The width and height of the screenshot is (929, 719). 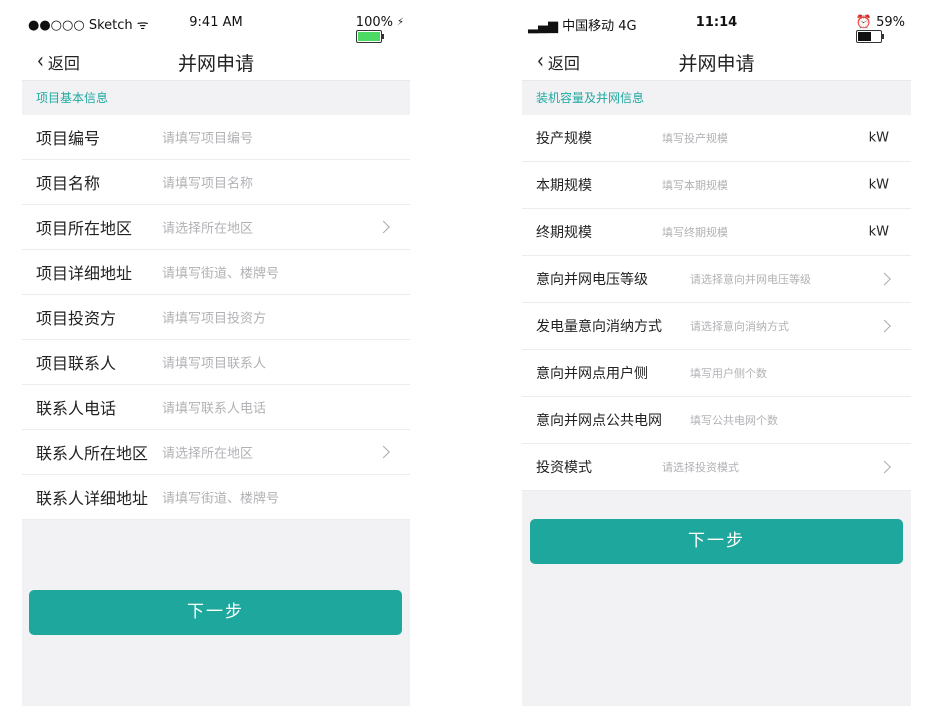 I want to click on form-row: 联系人所在地区 请选择所在地区, so click(x=216, y=452).